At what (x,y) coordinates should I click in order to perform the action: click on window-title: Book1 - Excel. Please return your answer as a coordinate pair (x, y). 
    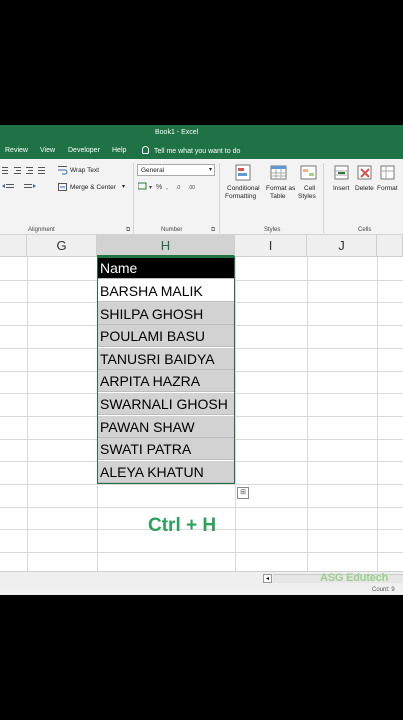
    Looking at the image, I should click on (177, 132).